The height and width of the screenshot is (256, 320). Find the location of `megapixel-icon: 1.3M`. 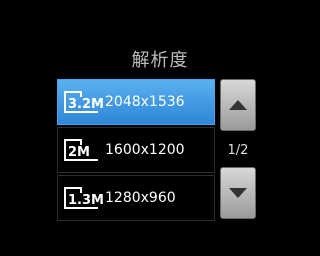

megapixel-icon: 1.3M is located at coordinates (84, 198).